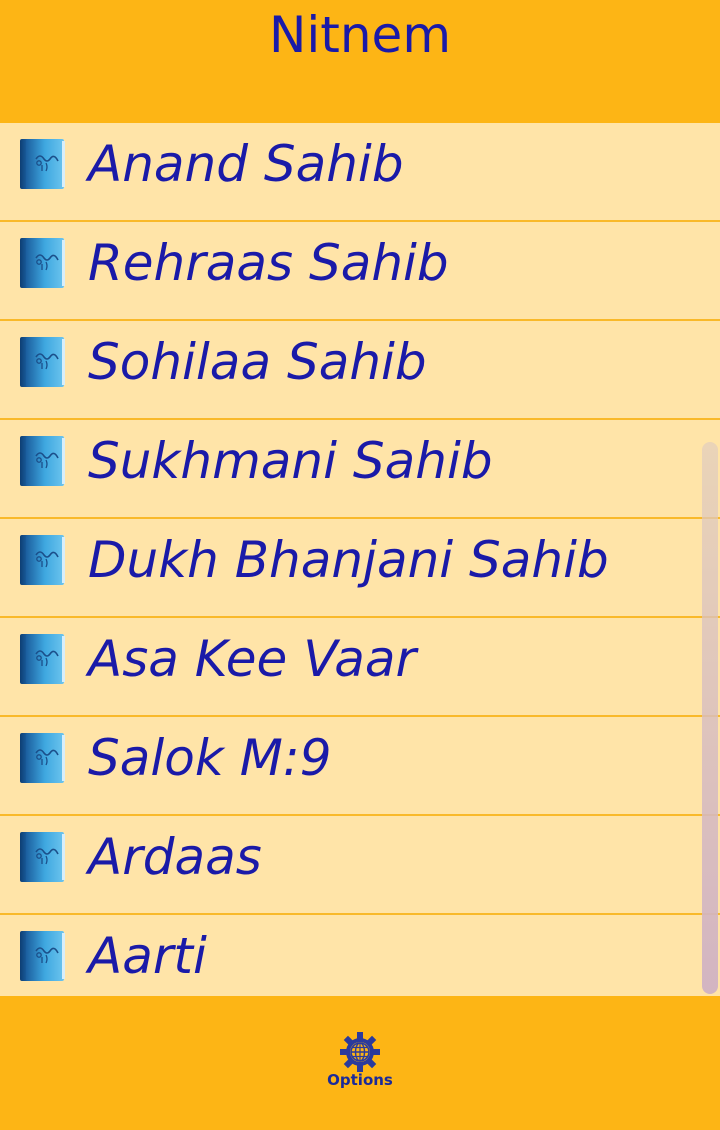 The width and height of the screenshot is (720, 1130). Describe the element at coordinates (360, 1052) in the screenshot. I see `gear-globe-icon` at that location.